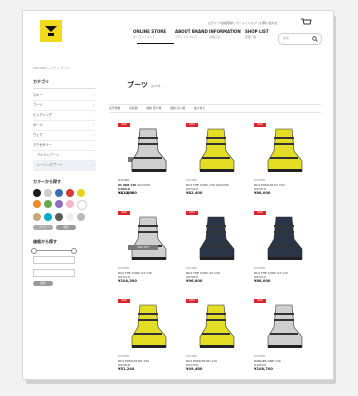  What do you see at coordinates (64, 106) in the screenshot?
I see `category-item: ブーツ ›` at bounding box center [64, 106].